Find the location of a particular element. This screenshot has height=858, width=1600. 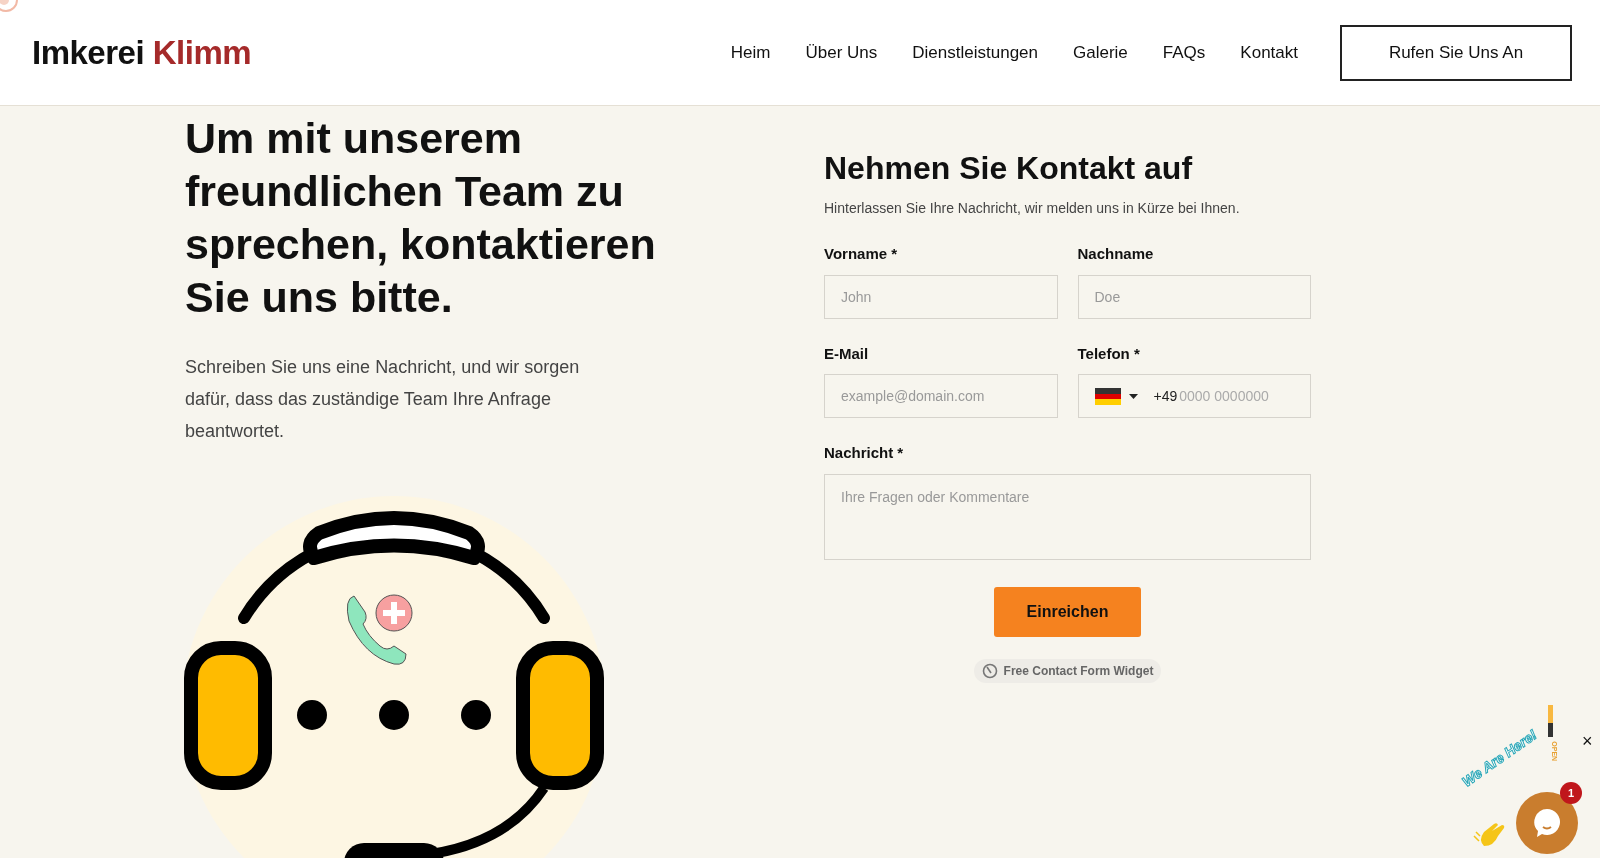

phone-field: +490000 0000000 is located at coordinates (1194, 396).